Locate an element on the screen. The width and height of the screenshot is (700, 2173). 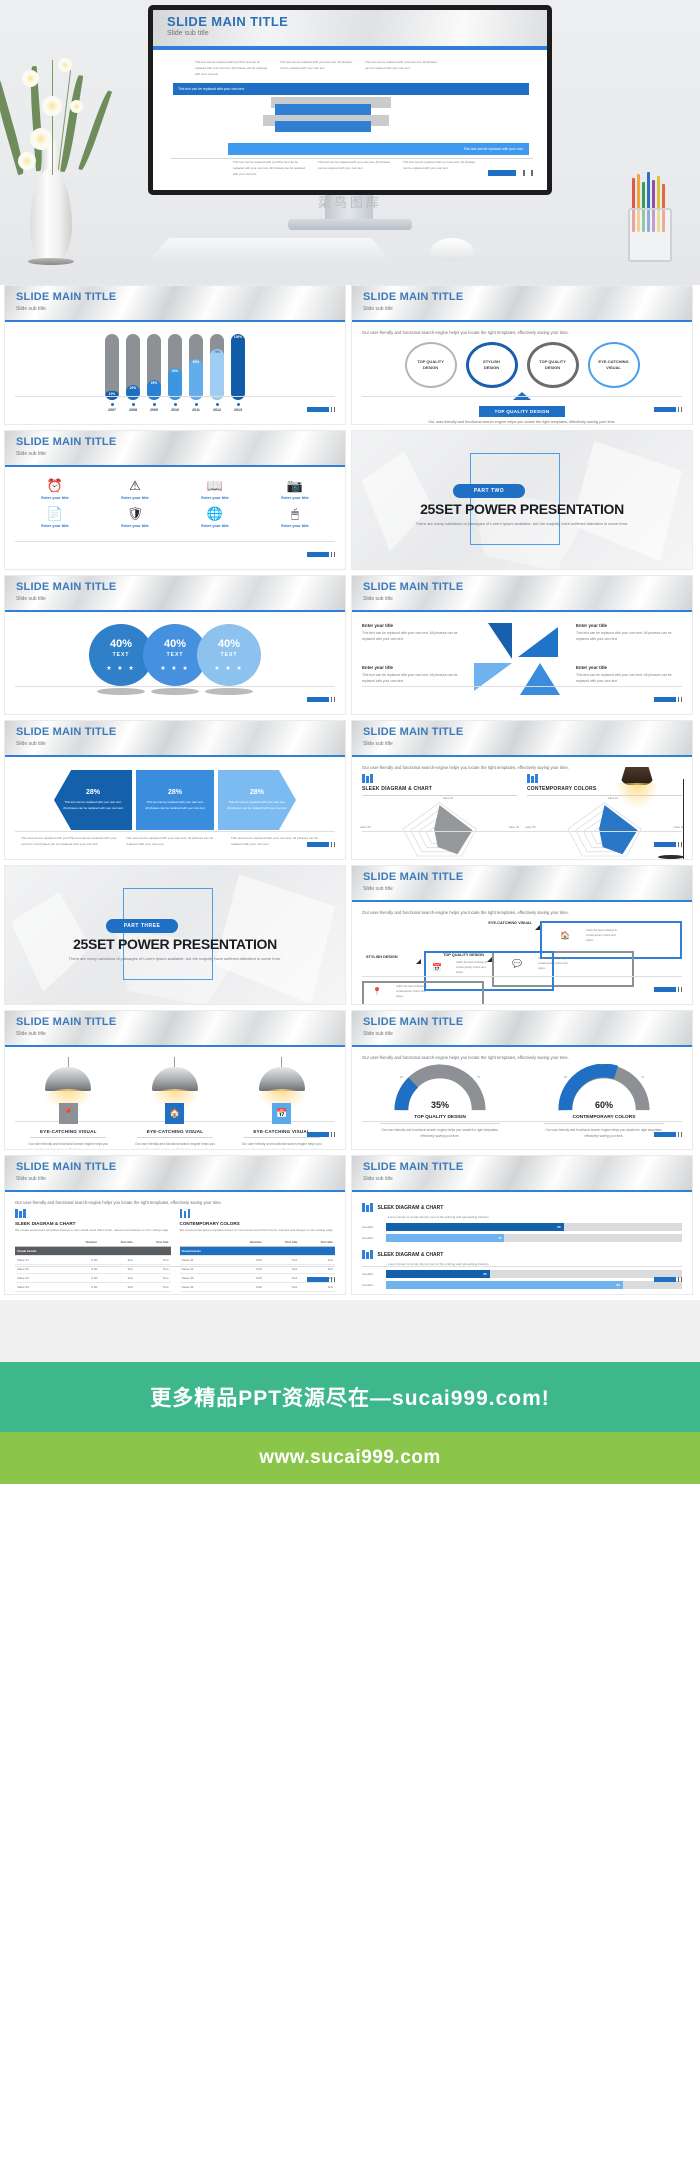
promo-banner-green: 更多精品PPT资源尽在—sucai999.com! is located at coordinates (350, 1397).